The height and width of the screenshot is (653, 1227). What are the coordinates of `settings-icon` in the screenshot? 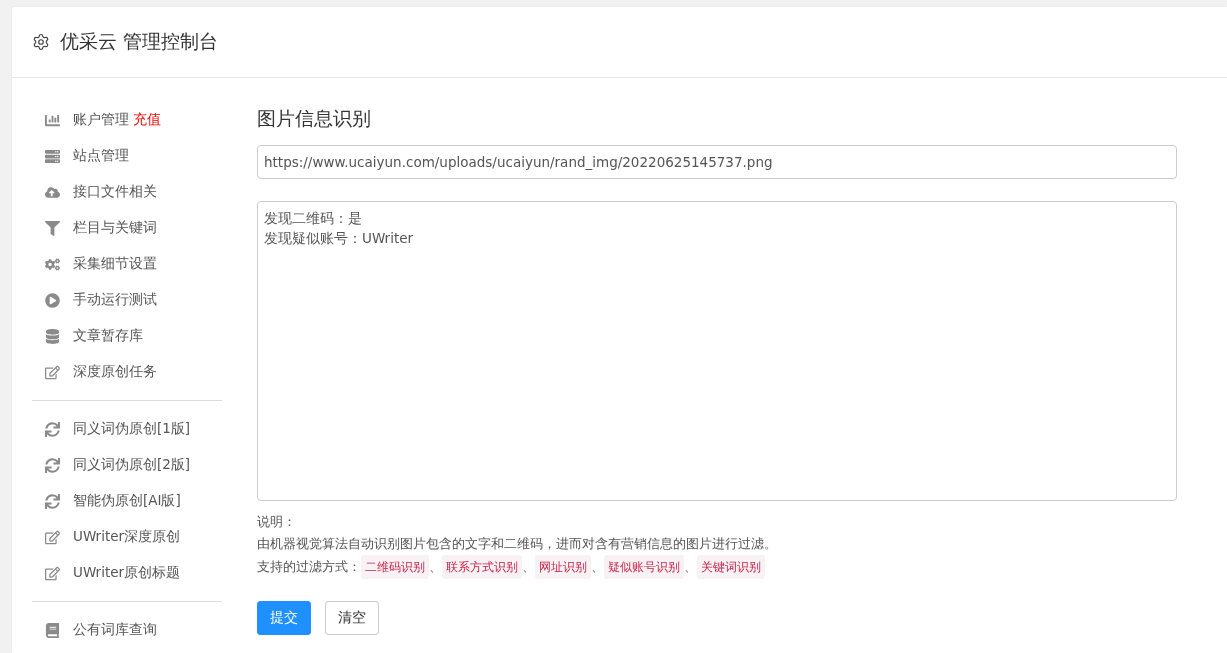 It's located at (41, 42).